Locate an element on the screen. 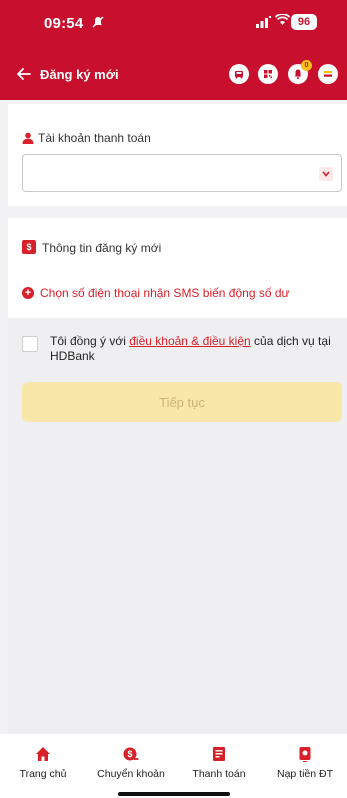  account-select is located at coordinates (182, 173).